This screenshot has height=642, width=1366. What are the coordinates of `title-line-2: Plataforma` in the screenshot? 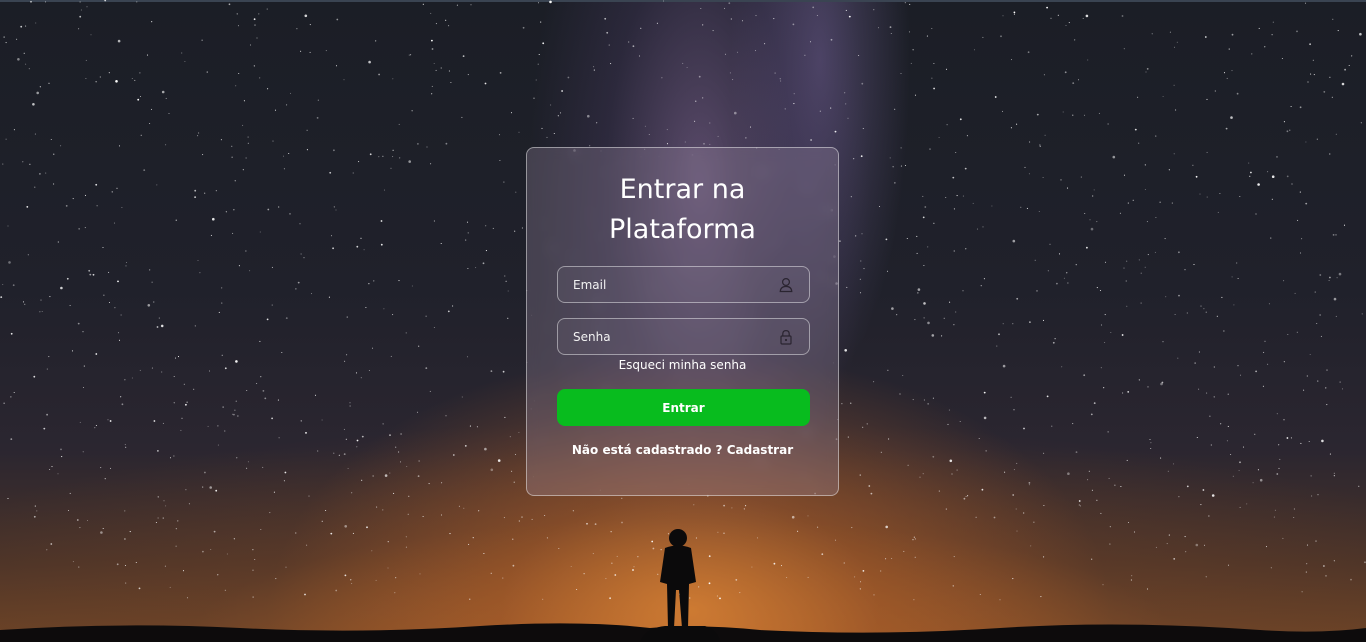 It's located at (682, 229).